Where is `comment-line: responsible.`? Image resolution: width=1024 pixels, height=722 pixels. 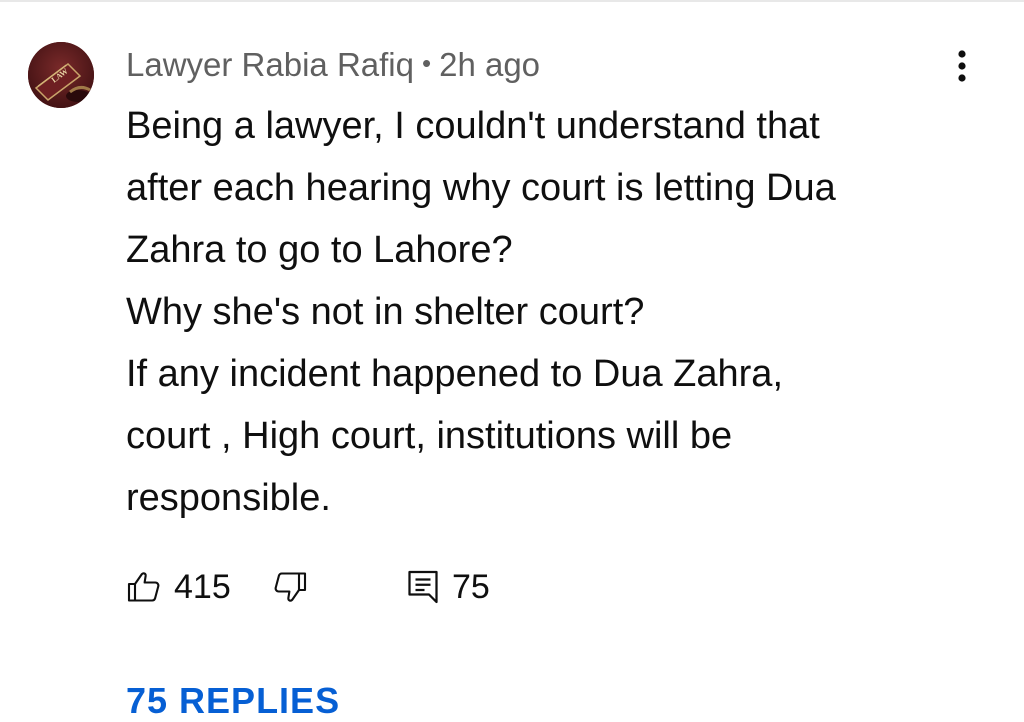
comment-line: responsible. is located at coordinates (228, 498).